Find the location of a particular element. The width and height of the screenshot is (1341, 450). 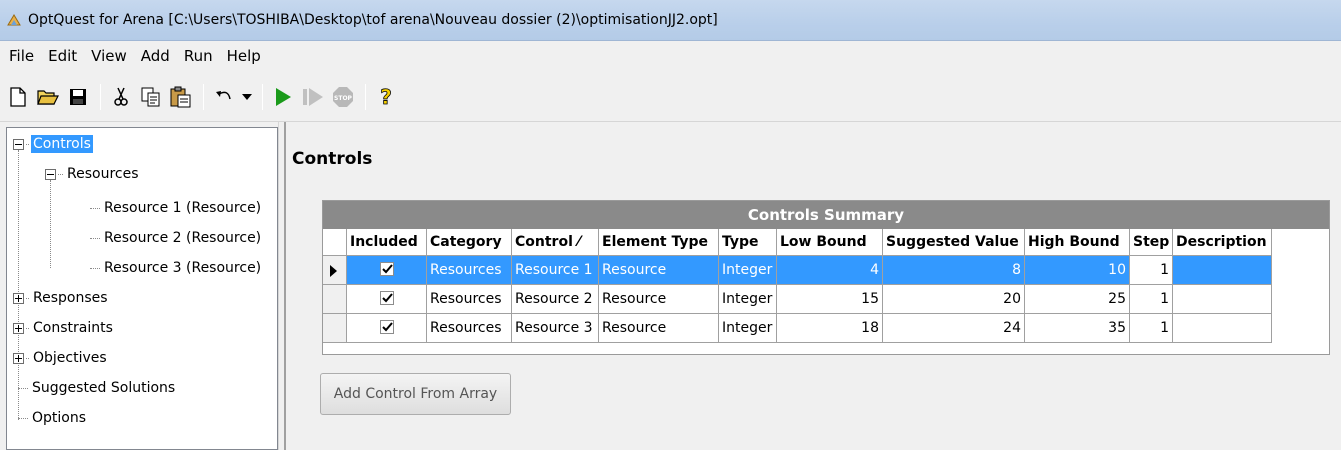

tree-node-constraints: Constraints is located at coordinates (64, 328).